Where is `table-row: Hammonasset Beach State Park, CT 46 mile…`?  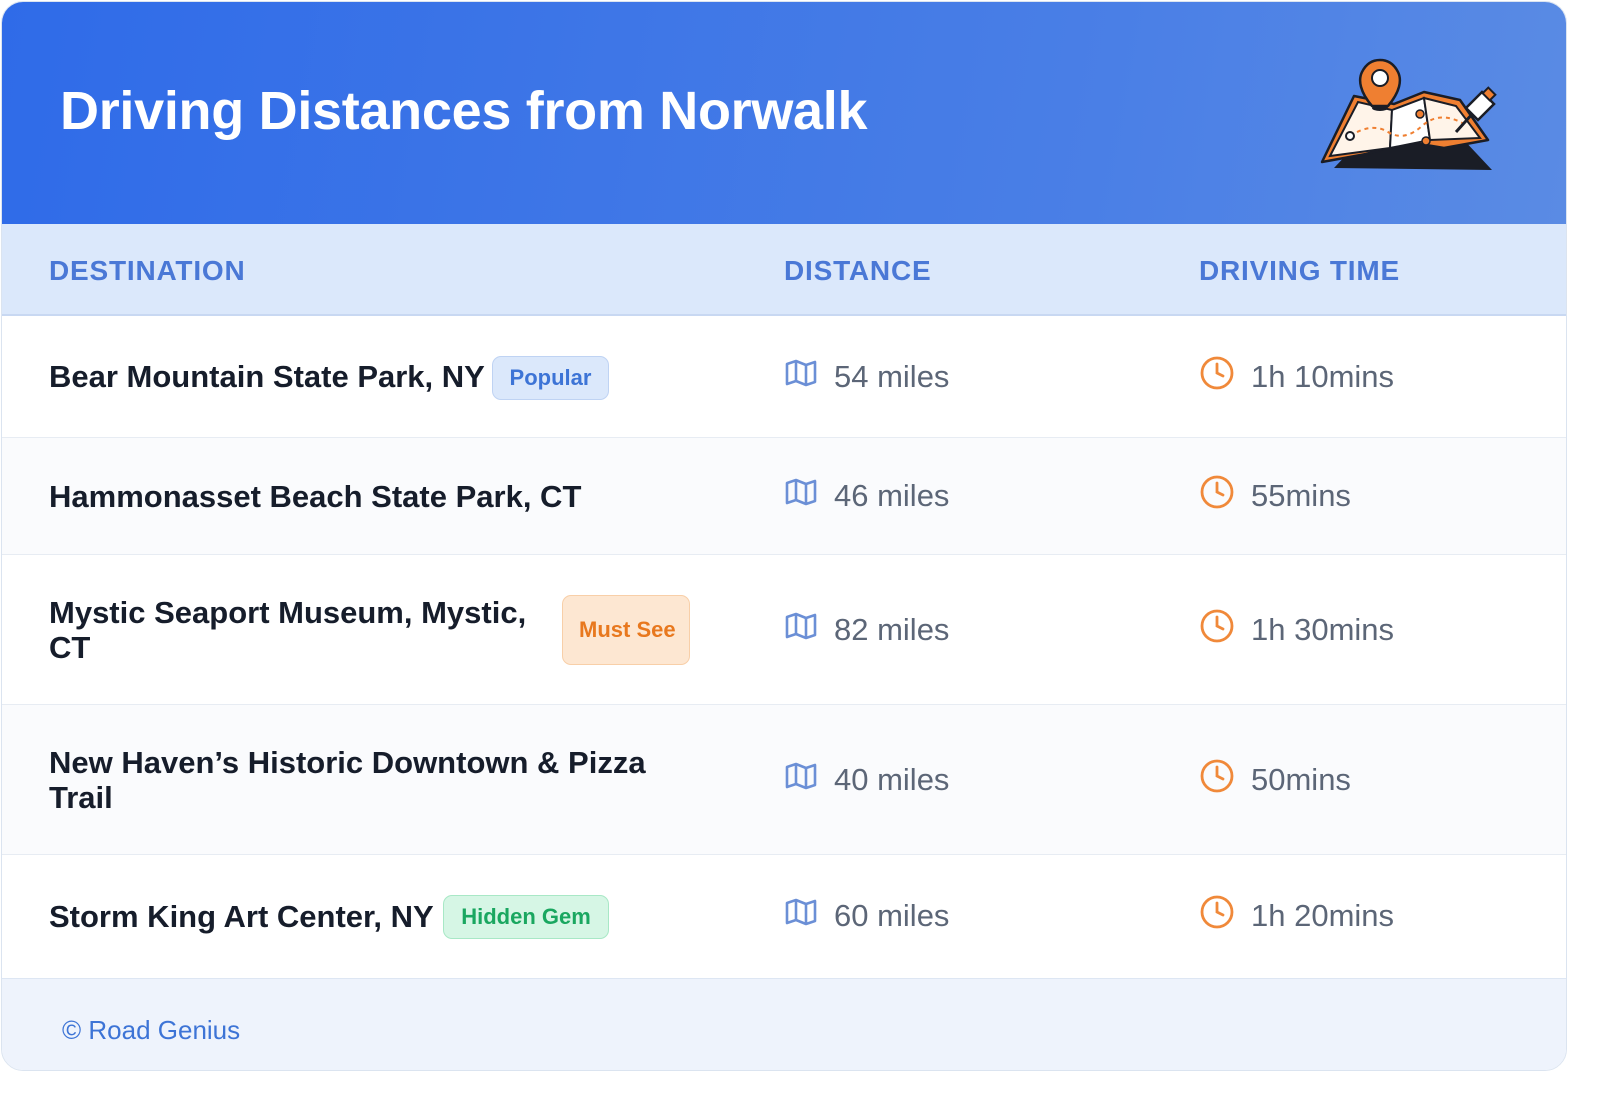
table-row: Hammonasset Beach State Park, CT 46 mile… is located at coordinates (784, 496).